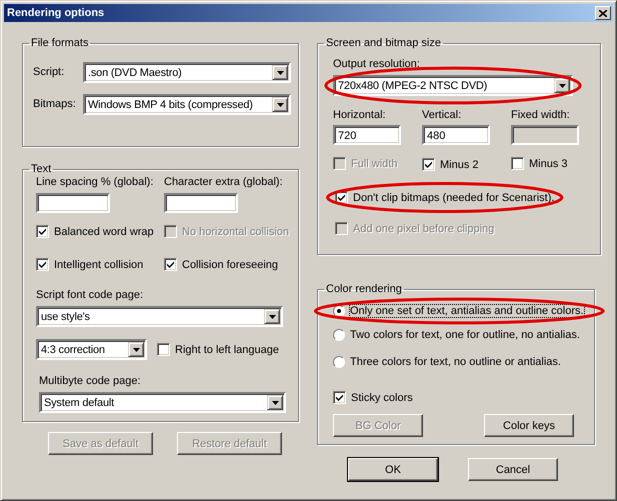 This screenshot has height=501, width=617. I want to click on dropdown: .son (DVD Maestro), so click(187, 72).